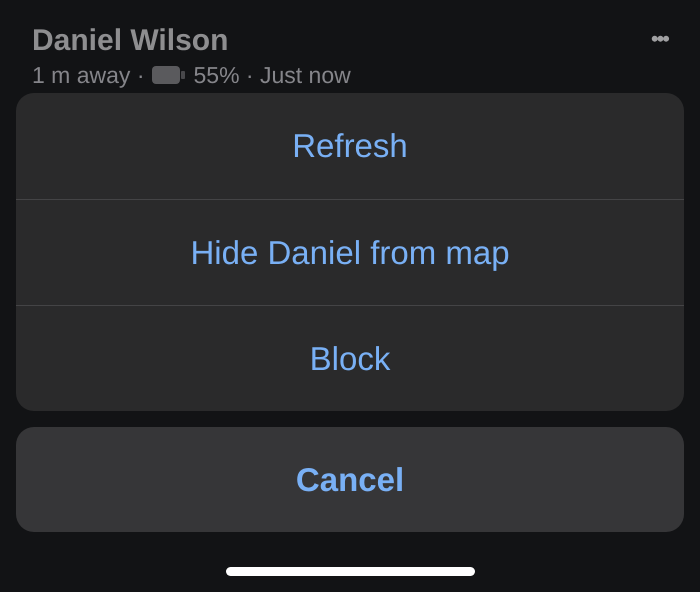  I want to click on battery-status-text: 55% · Just now, so click(272, 75).